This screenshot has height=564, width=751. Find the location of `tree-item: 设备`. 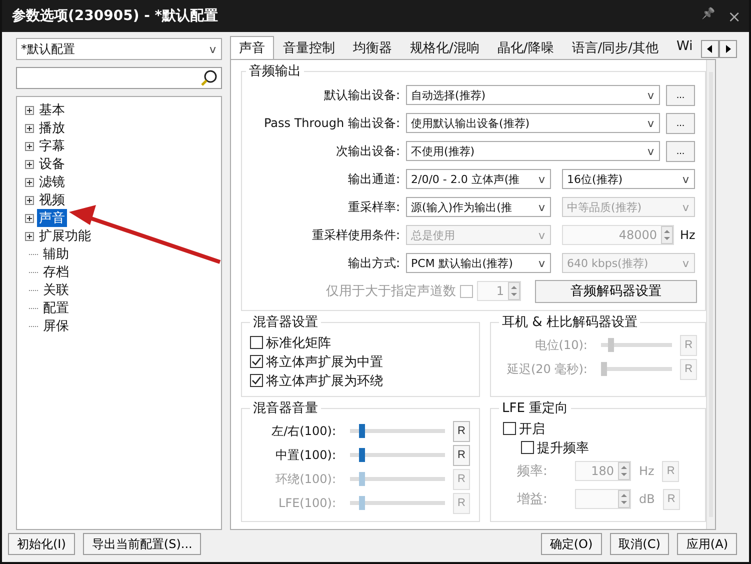

tree-item: 设备 is located at coordinates (52, 164).